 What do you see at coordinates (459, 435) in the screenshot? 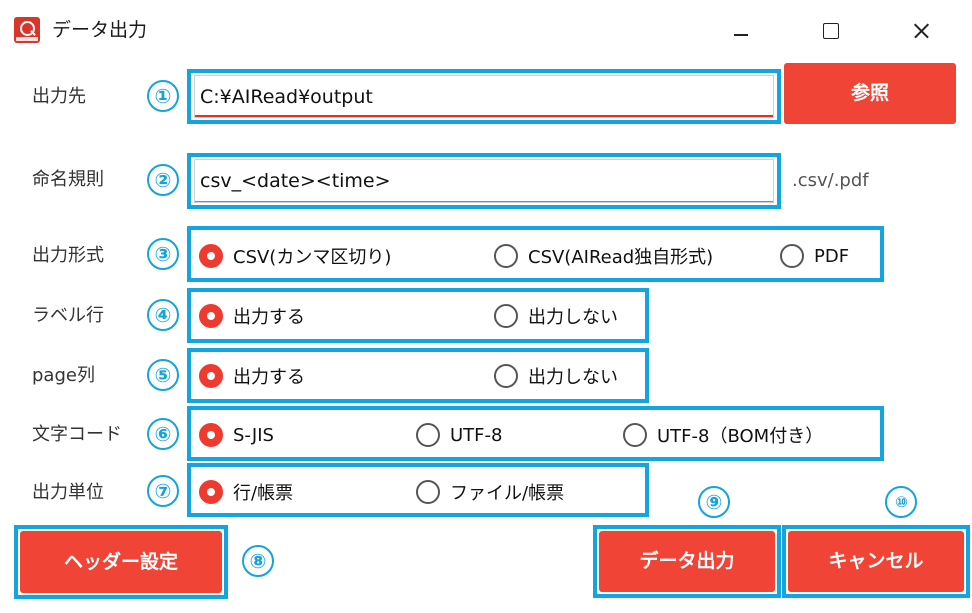
I see `encoding-option-utf8: UTF-8` at bounding box center [459, 435].